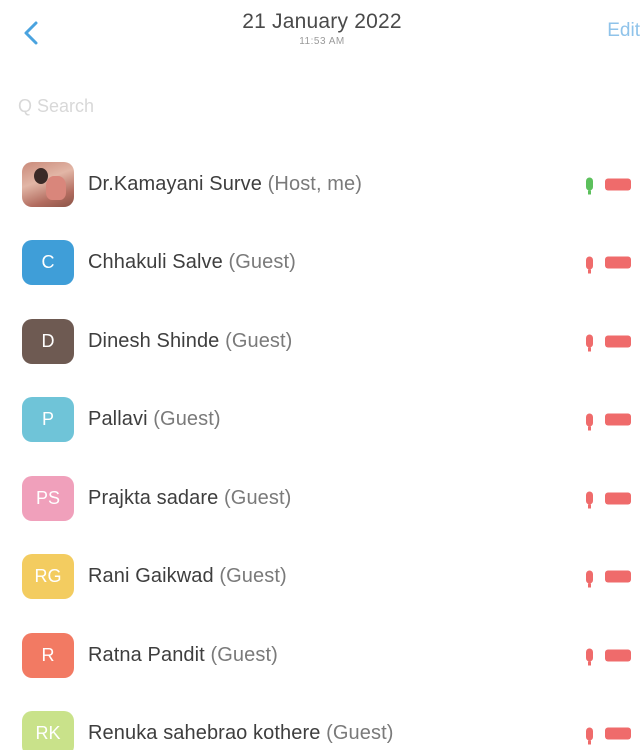  Describe the element at coordinates (322, 341) in the screenshot. I see `participant-row: D Dinesh Shinde (Guest)` at that location.